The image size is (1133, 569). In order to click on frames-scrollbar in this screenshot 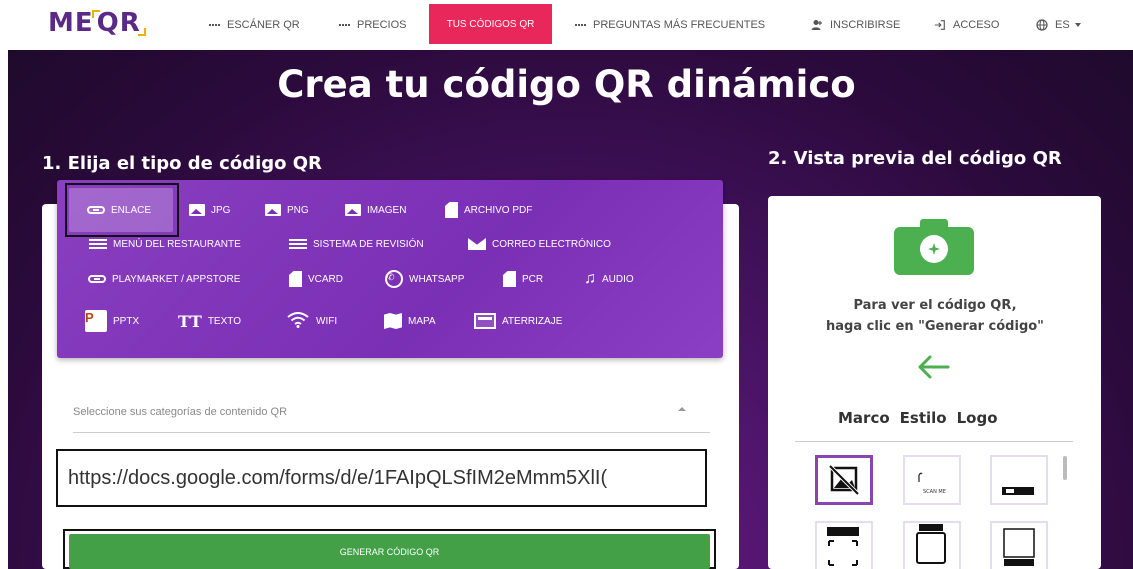, I will do `click(1065, 468)`.